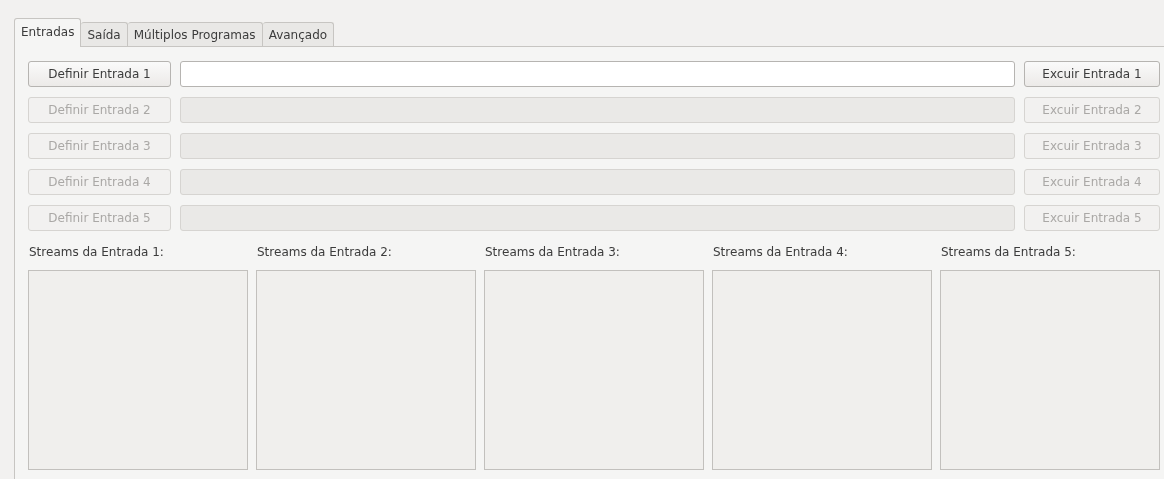 The image size is (1164, 479). What do you see at coordinates (597, 74) in the screenshot?
I see `input-field` at bounding box center [597, 74].